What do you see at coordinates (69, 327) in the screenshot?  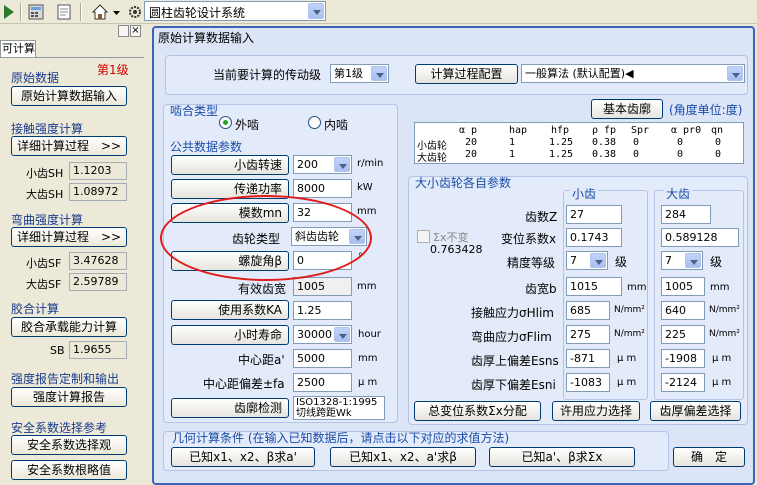 I see `glue-capacity-button: 胶合承载能力计算` at bounding box center [69, 327].